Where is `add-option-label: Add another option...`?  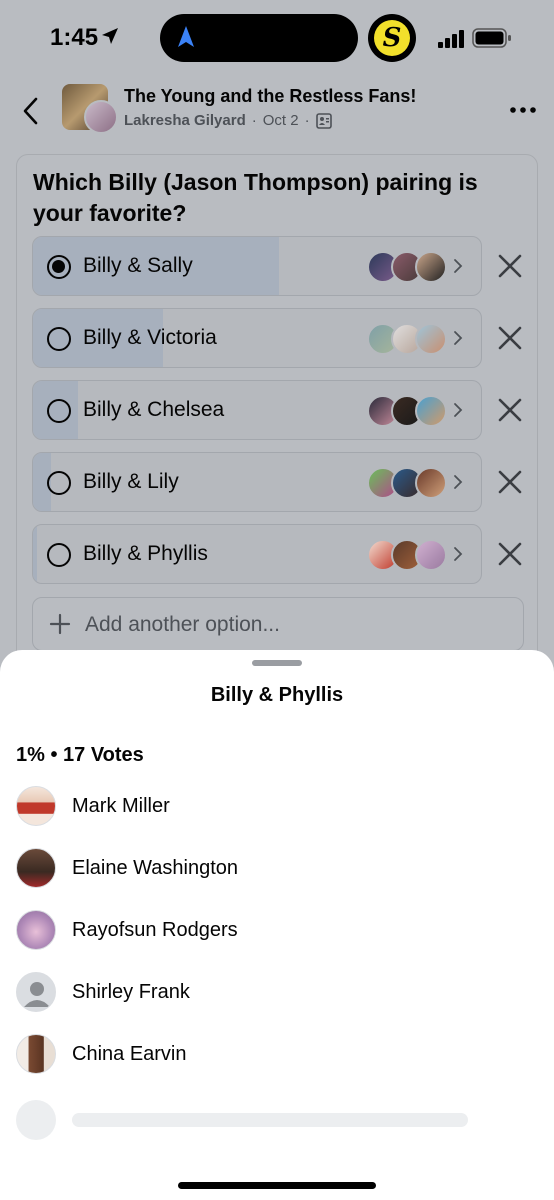
add-option-label: Add another option... is located at coordinates (182, 624).